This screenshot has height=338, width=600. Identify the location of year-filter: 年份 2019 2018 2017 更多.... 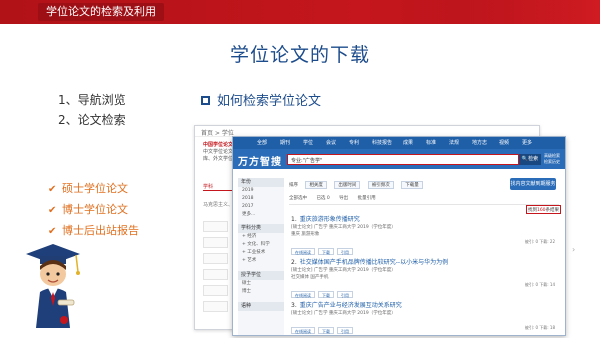
(261, 198).